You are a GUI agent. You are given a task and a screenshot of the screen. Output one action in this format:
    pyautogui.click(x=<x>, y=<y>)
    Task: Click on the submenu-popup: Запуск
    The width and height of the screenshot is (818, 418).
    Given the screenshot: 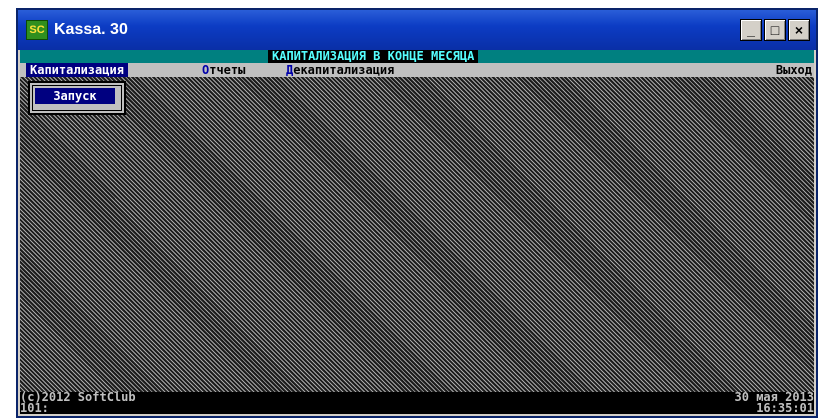 What is the action you would take?
    pyautogui.click(x=77, y=98)
    